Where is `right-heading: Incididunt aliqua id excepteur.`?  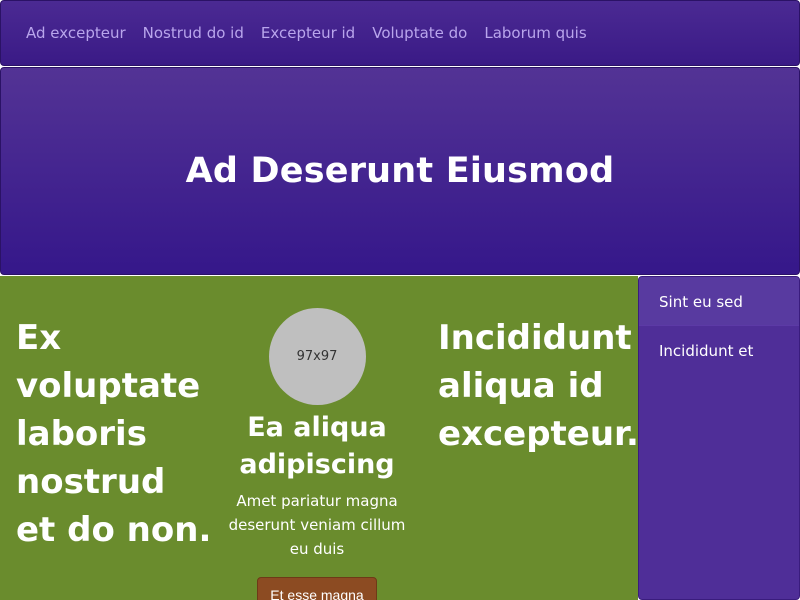 right-heading: Incididunt aliqua id excepteur. is located at coordinates (538, 386).